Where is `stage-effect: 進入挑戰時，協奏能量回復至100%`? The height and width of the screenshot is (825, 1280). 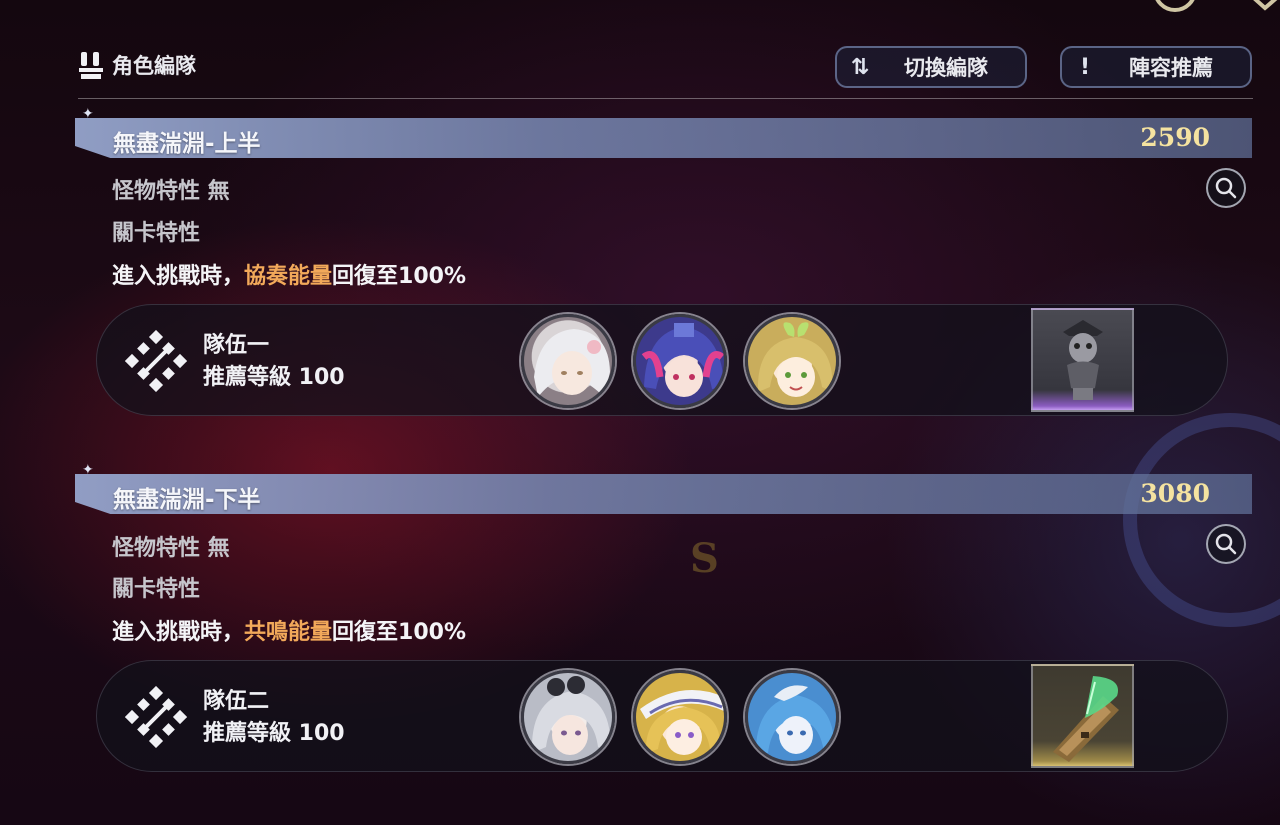
stage-effect: 進入挑戰時，協奏能量回復至100% is located at coordinates (289, 274).